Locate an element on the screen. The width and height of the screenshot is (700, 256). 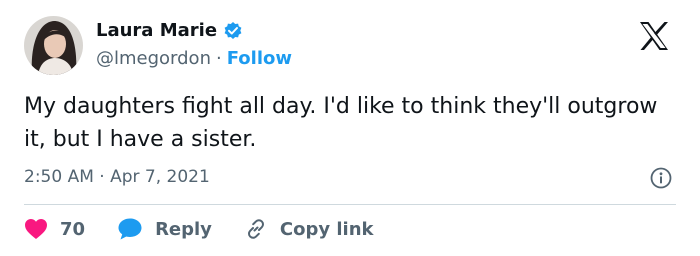
like-count: 70 is located at coordinates (73, 229).